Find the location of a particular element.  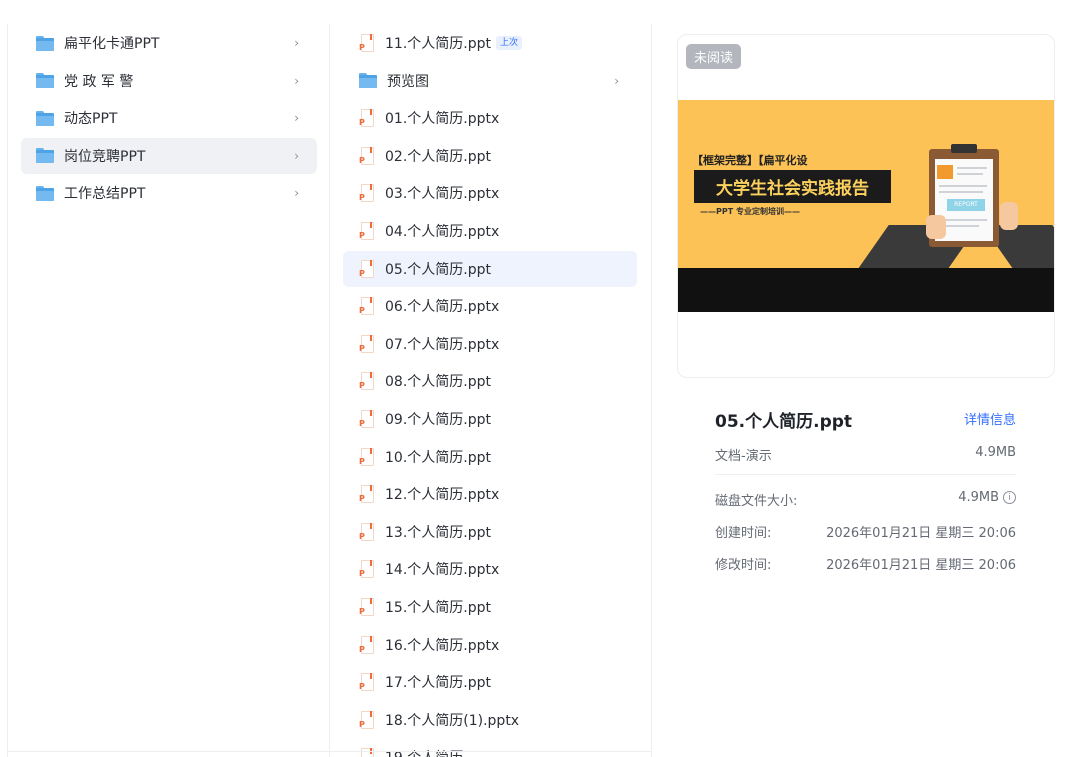

file-item-label: 10.个人简历.ppt is located at coordinates (438, 457).